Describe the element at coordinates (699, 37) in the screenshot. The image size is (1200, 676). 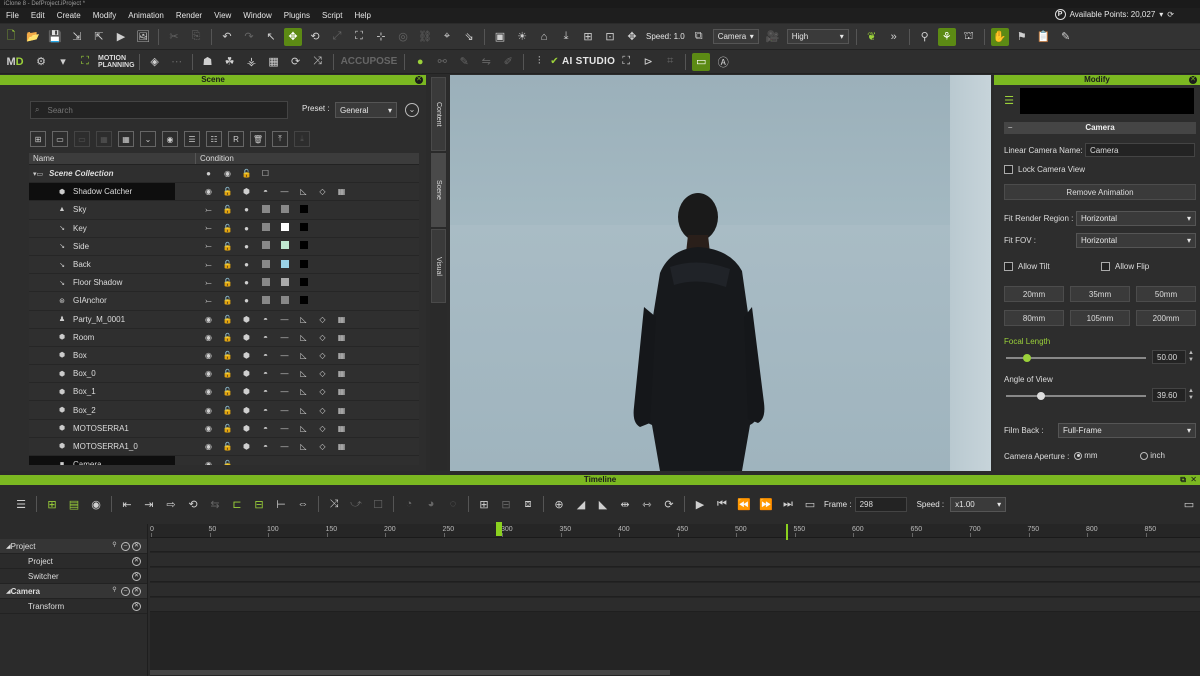
I see `copy-camera-icon: ⧉` at that location.